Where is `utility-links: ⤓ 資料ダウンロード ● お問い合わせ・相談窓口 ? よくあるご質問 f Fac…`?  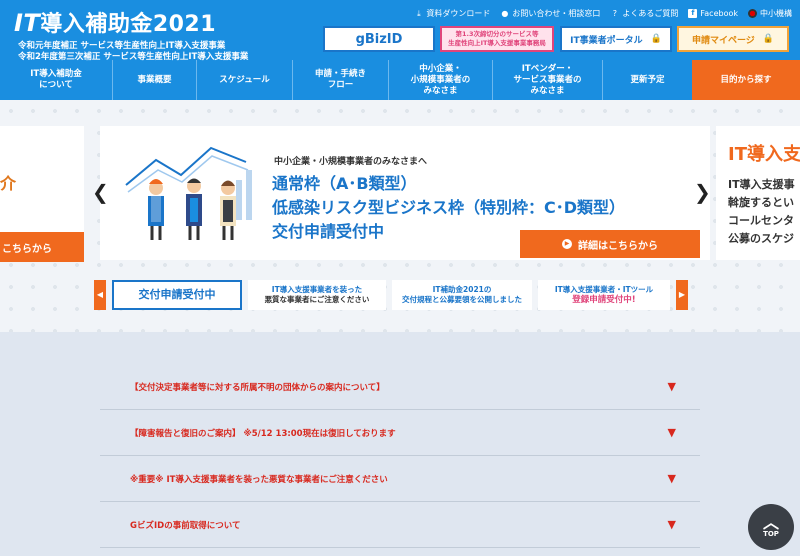 utility-links: ⤓ 資料ダウンロード ● お問い合わせ・相談窓口 ? よくあるご質問 f Fac… is located at coordinates (603, 13).